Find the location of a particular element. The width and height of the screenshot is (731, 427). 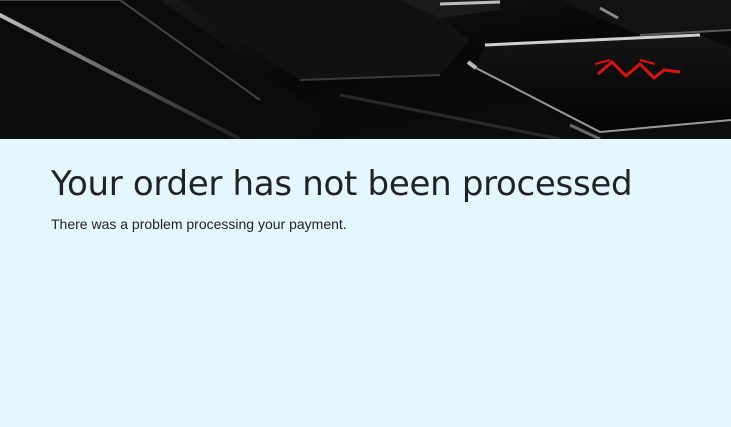

page-title: Your order has not been processed is located at coordinates (342, 184).